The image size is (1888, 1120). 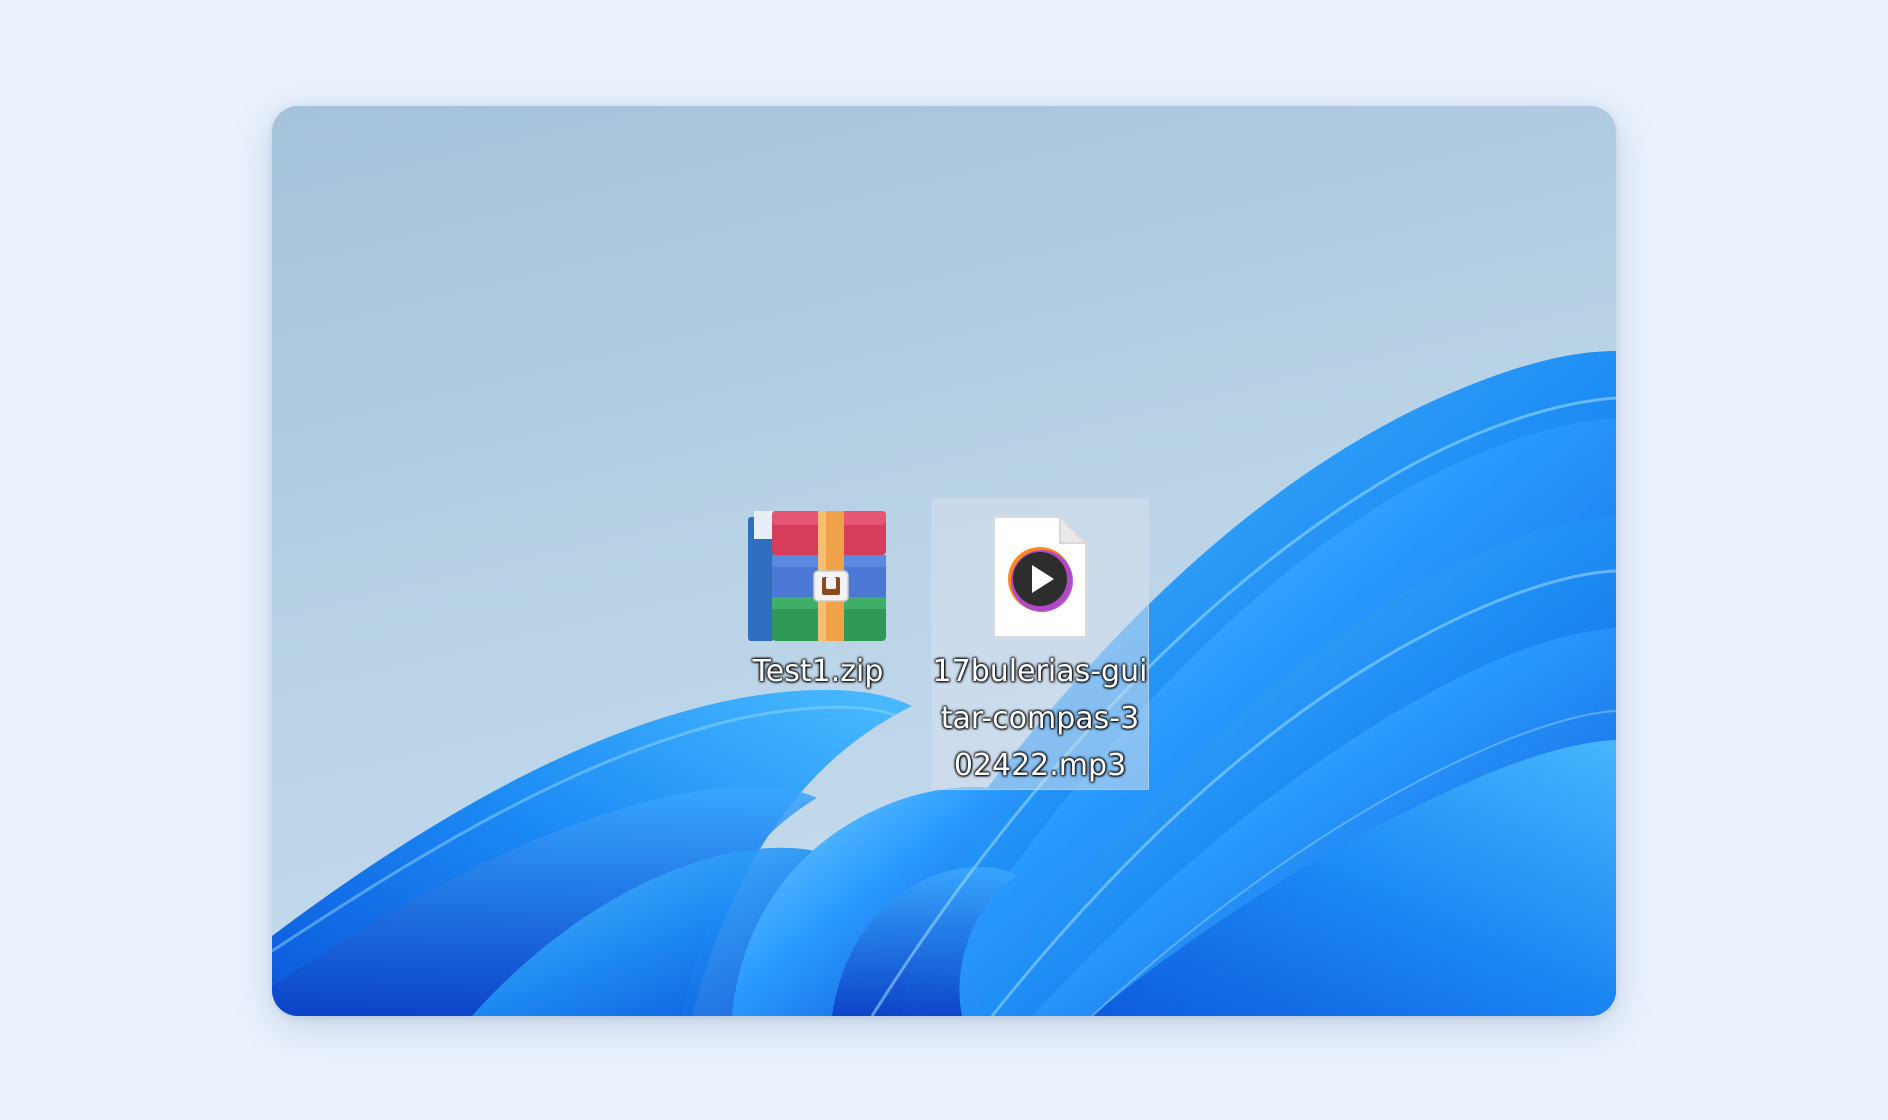 What do you see at coordinates (818, 576) in the screenshot?
I see `winrar-archive-icon` at bounding box center [818, 576].